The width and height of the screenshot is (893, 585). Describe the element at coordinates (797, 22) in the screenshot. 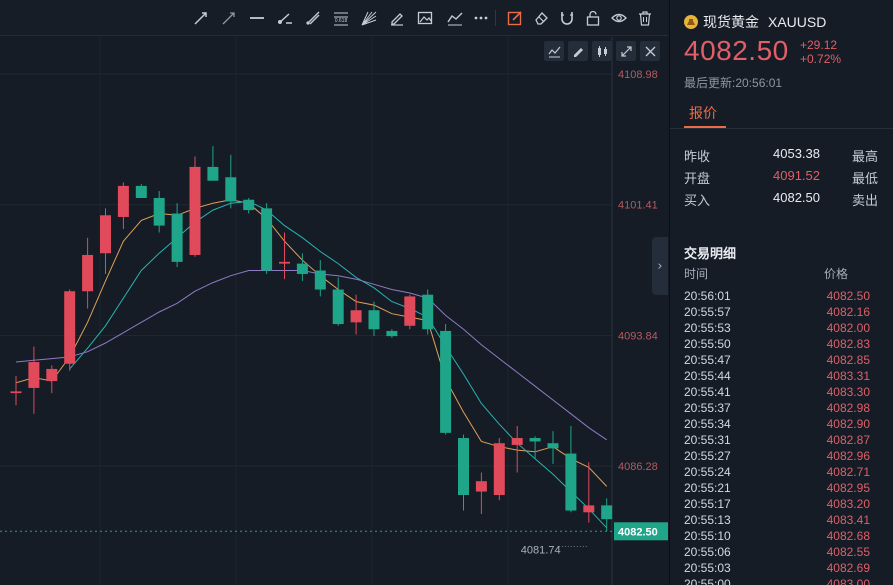

I see `symbol-code: XAUUSD` at that location.